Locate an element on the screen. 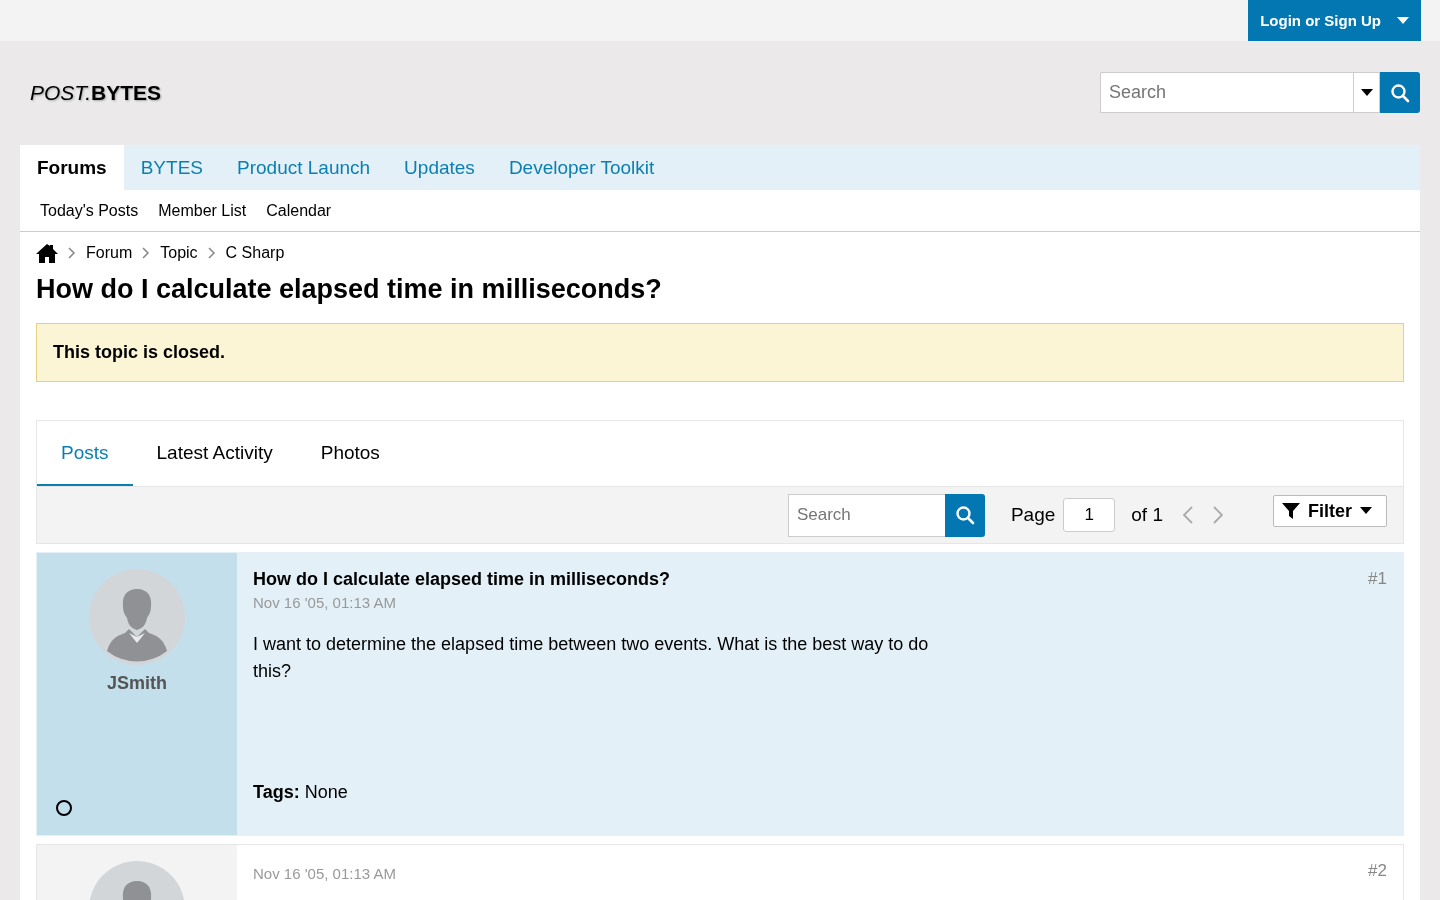  topic-tab: Latest Activity is located at coordinates (214, 453).